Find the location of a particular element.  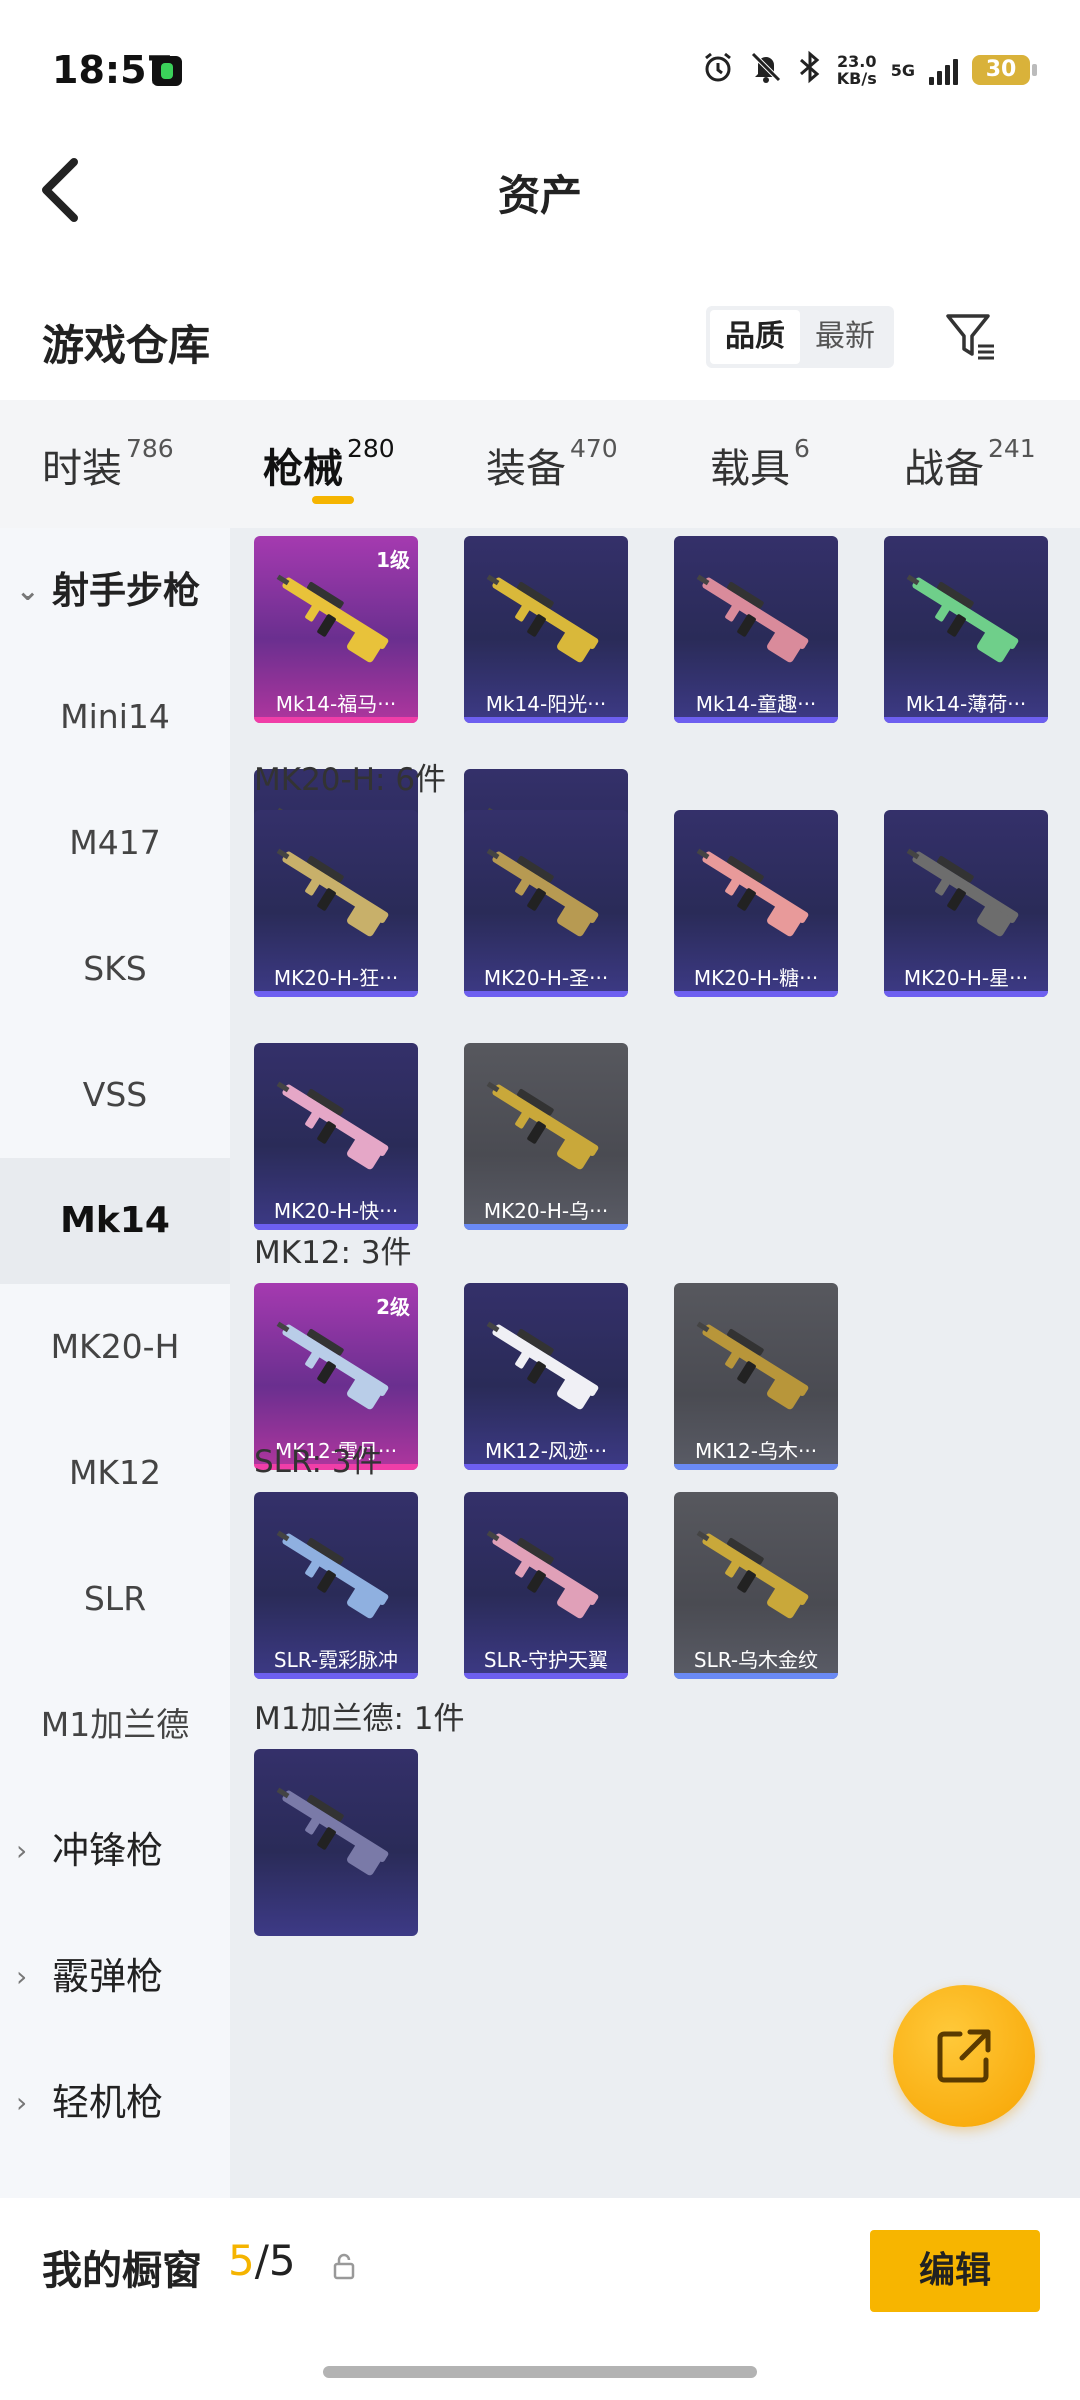

sidebar-group-lmg: › 轻机枪 is located at coordinates (115, 2103).